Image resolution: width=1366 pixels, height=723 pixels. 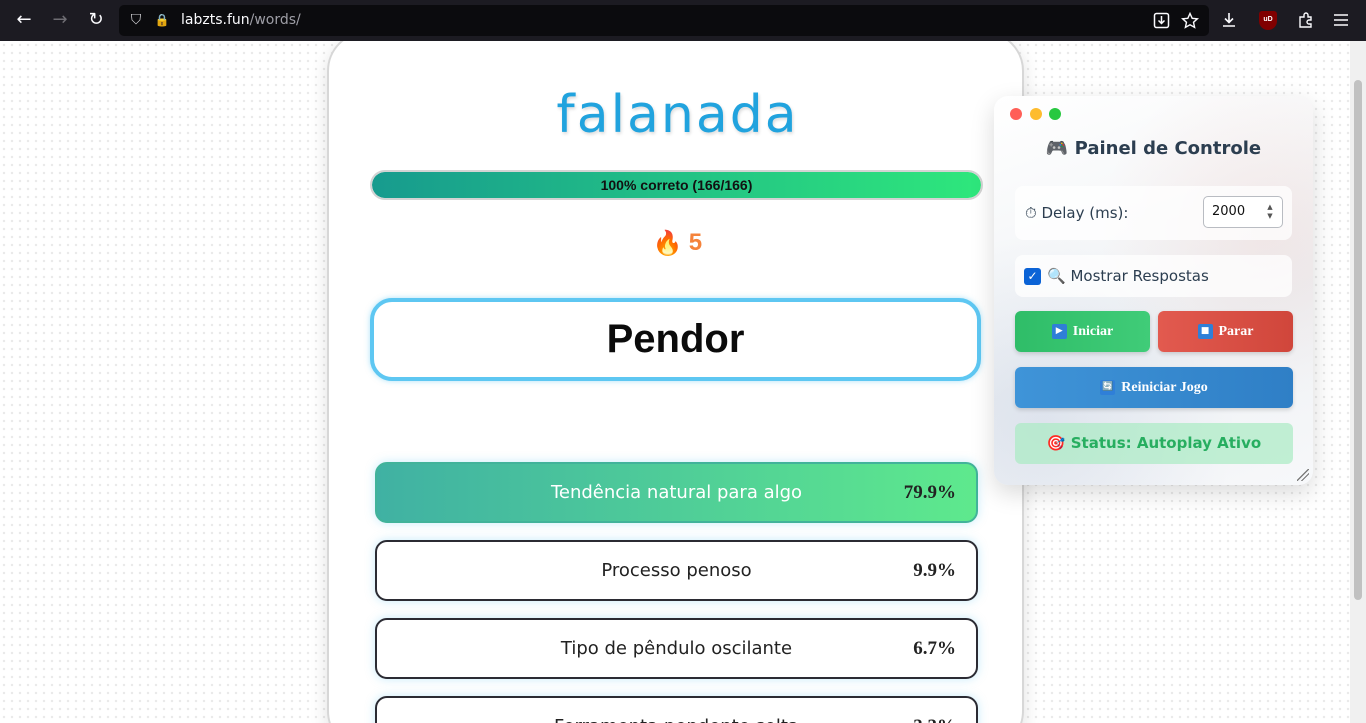 What do you see at coordinates (136, 20) in the screenshot?
I see `shield-icon: ⛉` at bounding box center [136, 20].